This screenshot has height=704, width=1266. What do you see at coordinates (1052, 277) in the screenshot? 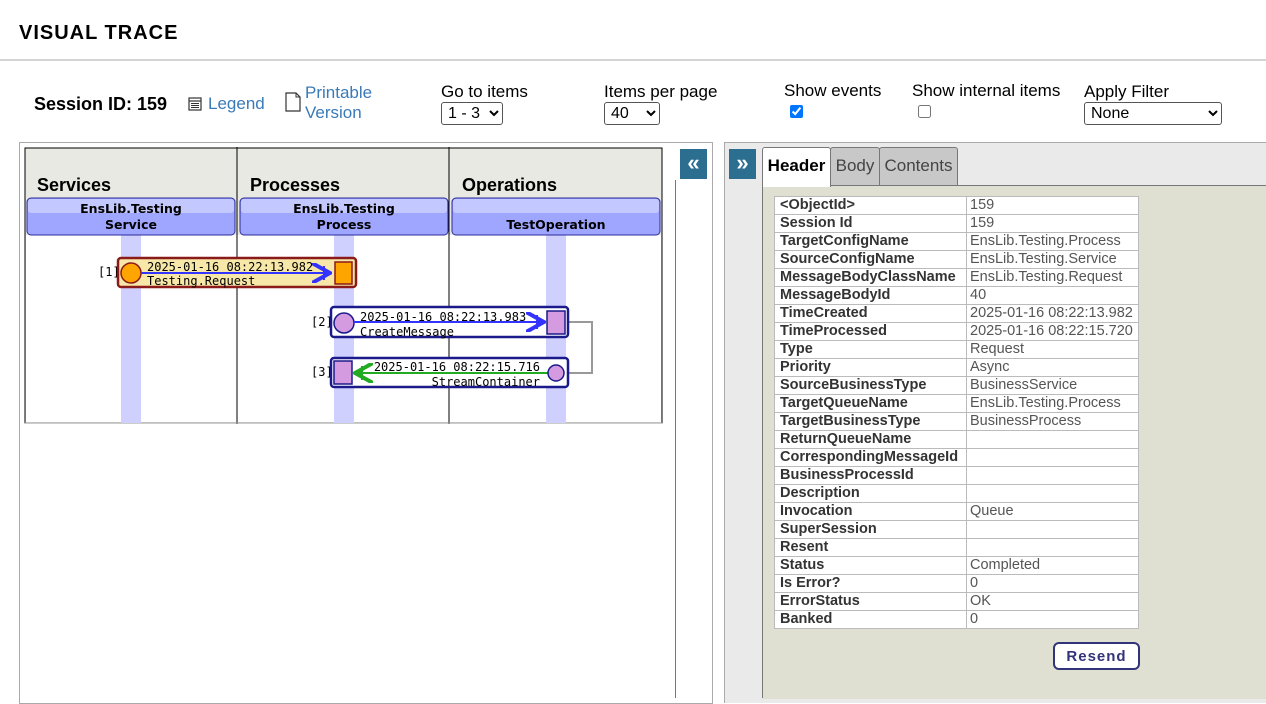
I see `header-row-value: EnsLib.Testing.Request` at bounding box center [1052, 277].